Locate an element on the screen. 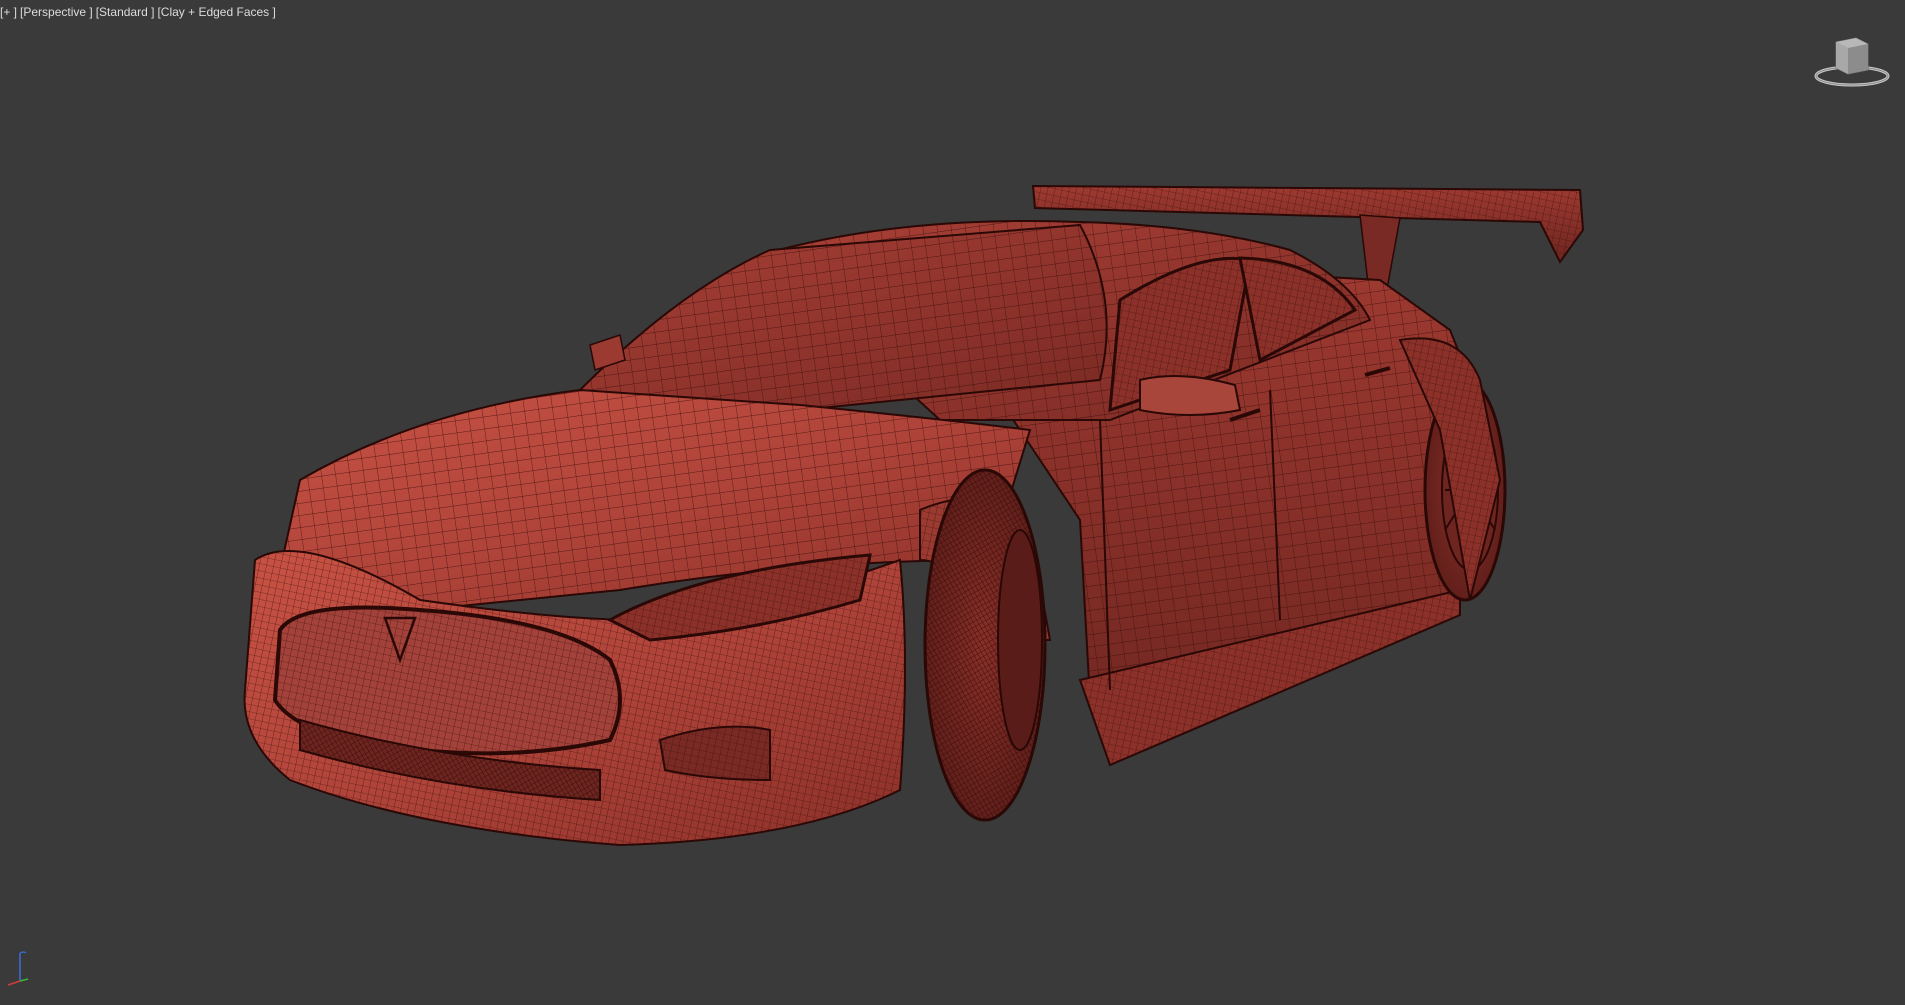 This screenshot has width=1905, height=1005. front-wheel is located at coordinates (985, 645).